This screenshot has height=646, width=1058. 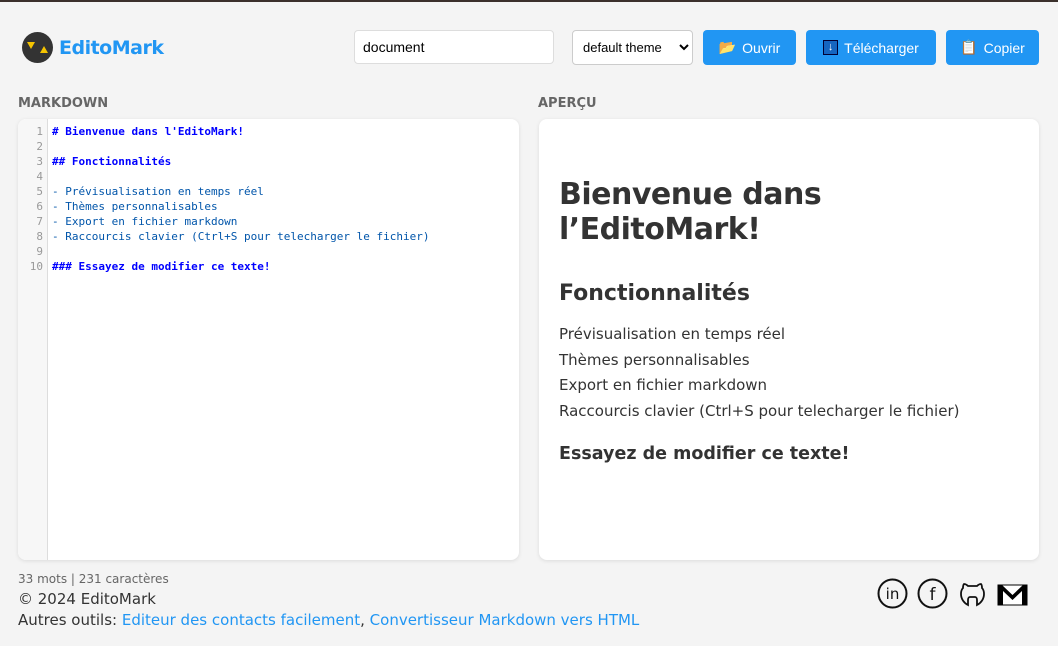 I want to click on social-links: in f, so click(x=952, y=593).